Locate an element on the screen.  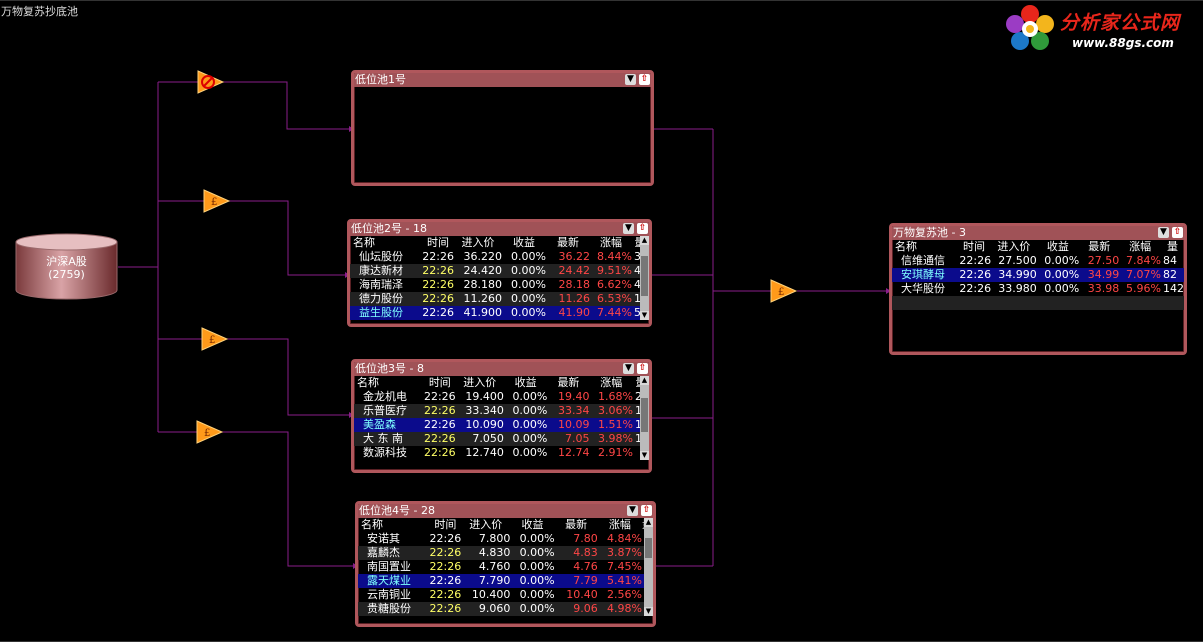
cell-latest: 12.74 is located at coordinates (573, 452).